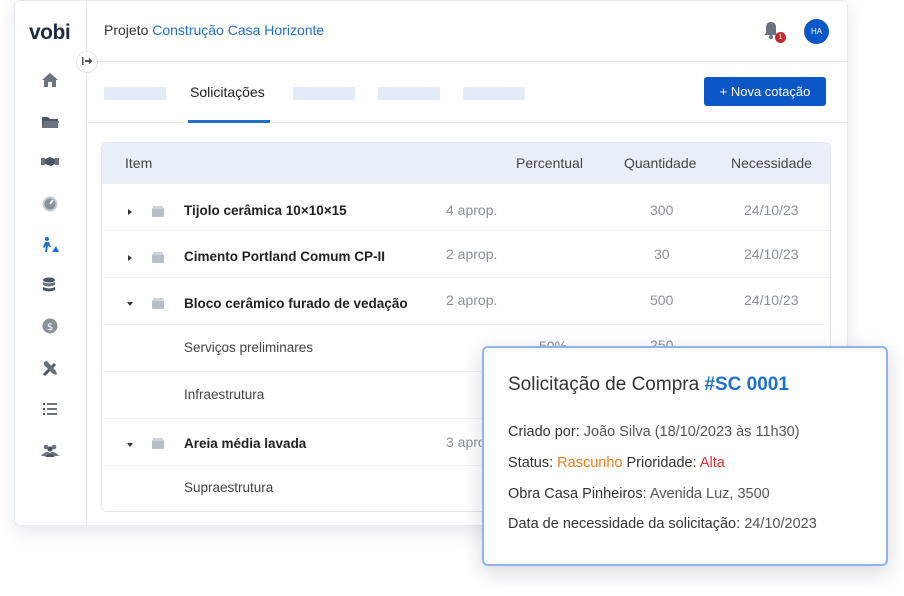 The width and height of the screenshot is (904, 596). What do you see at coordinates (765, 91) in the screenshot?
I see `new-quotation-button: + Nova cotação` at bounding box center [765, 91].